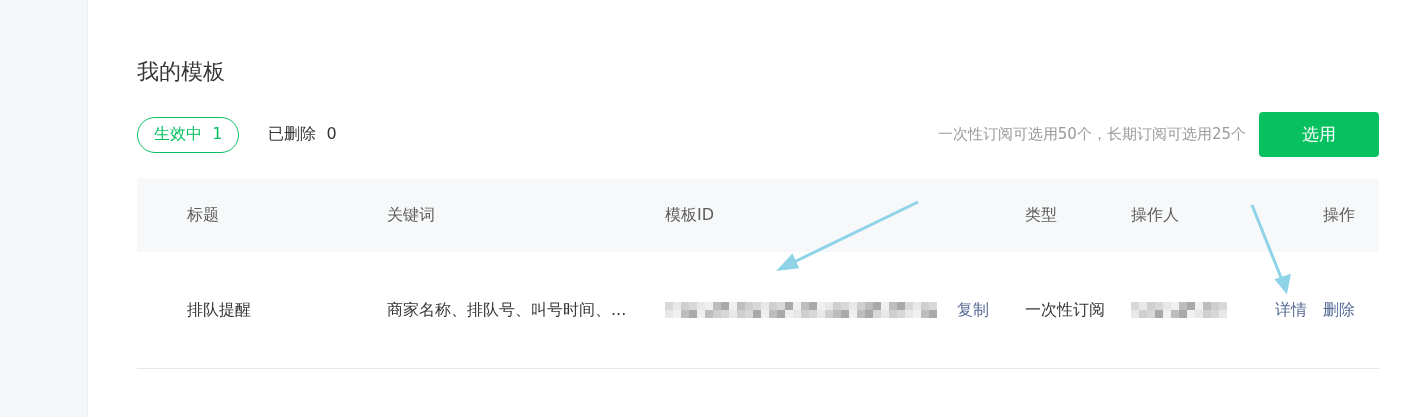 Image resolution: width=1413 pixels, height=417 pixels. Describe the element at coordinates (219, 310) in the screenshot. I see `table-cell-text: 排队提醒` at that location.